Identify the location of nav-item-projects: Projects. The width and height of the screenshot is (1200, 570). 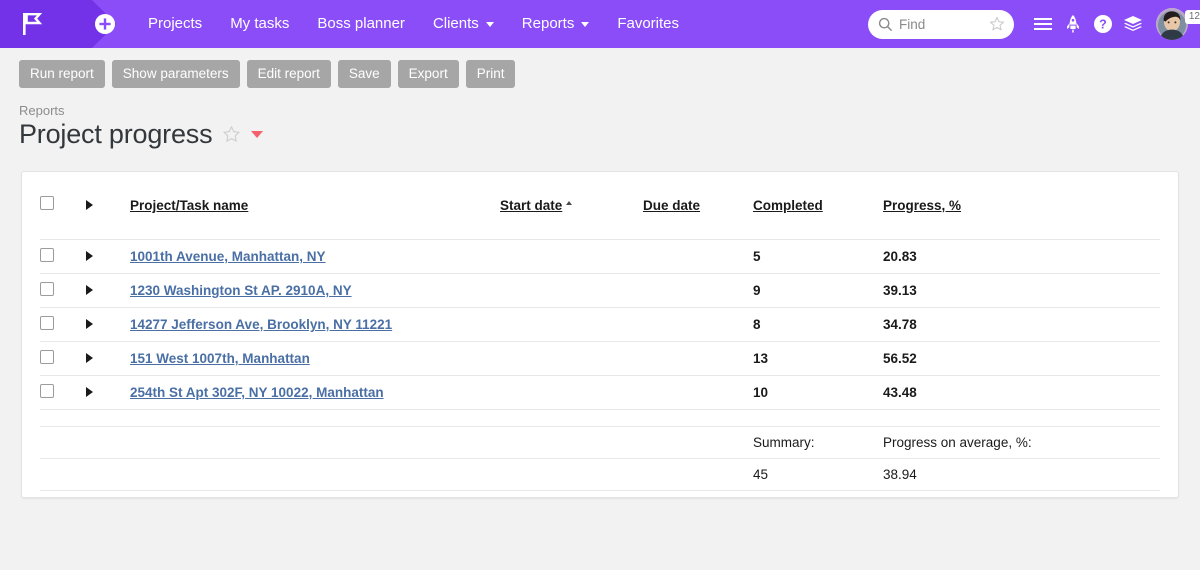
(175, 24).